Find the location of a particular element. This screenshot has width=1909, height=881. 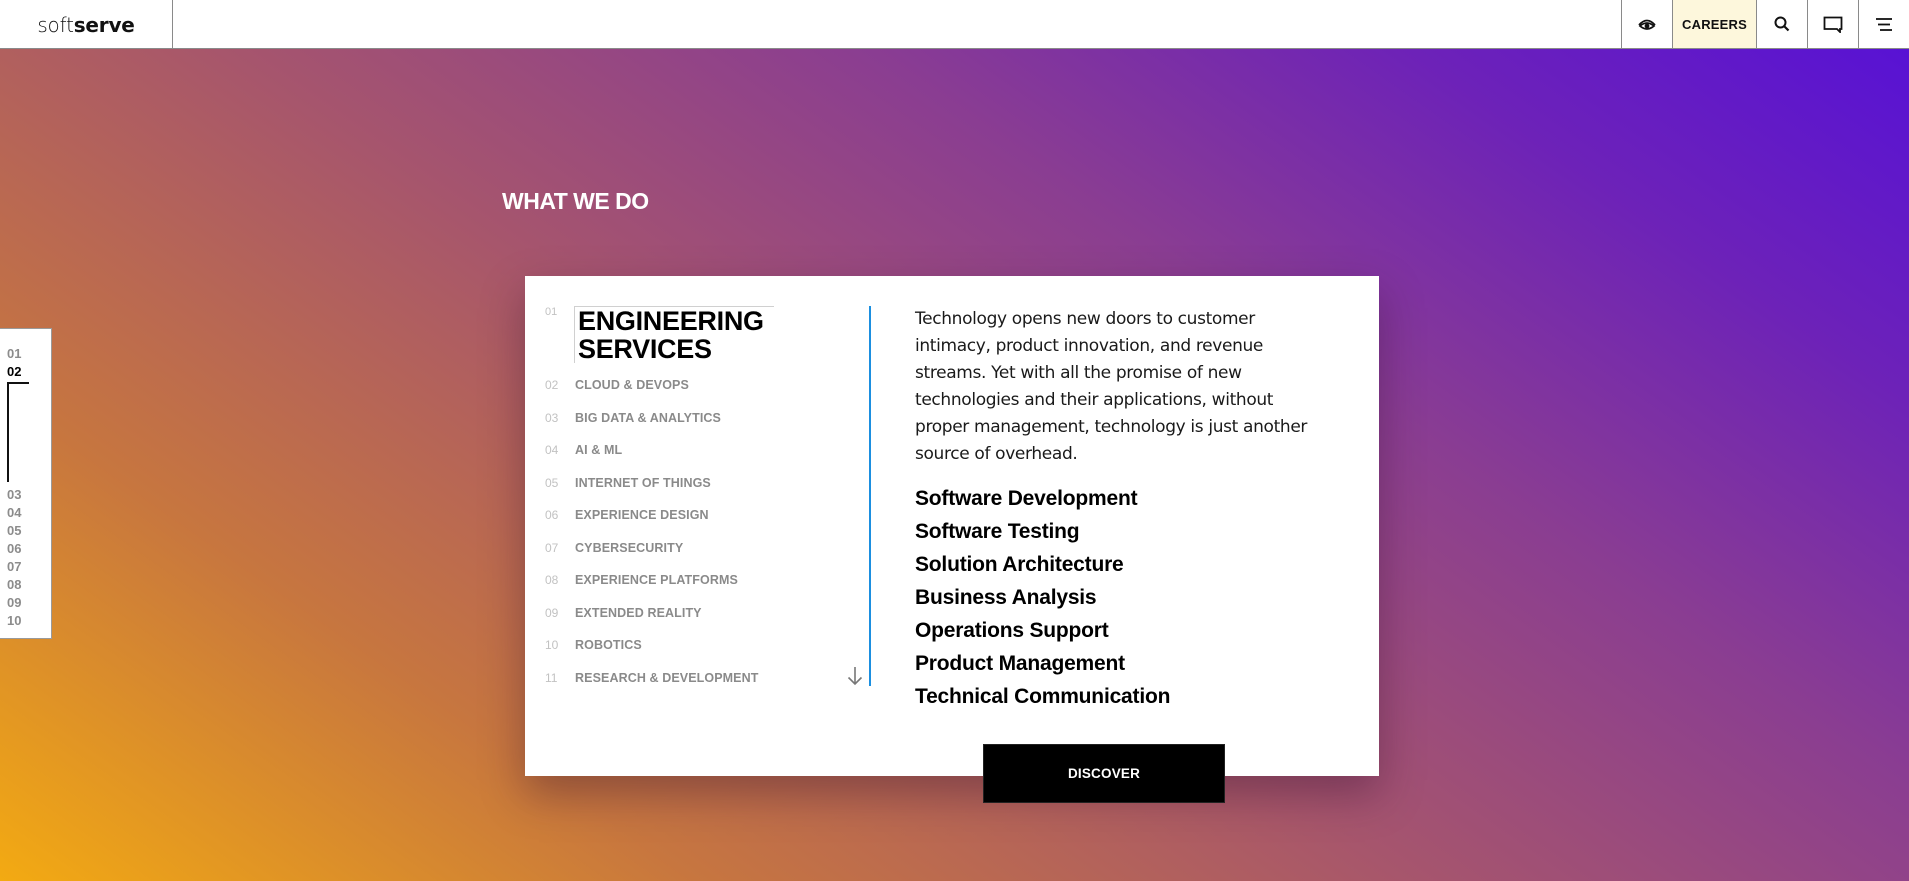

nav-item-index: 11 is located at coordinates (551, 677).